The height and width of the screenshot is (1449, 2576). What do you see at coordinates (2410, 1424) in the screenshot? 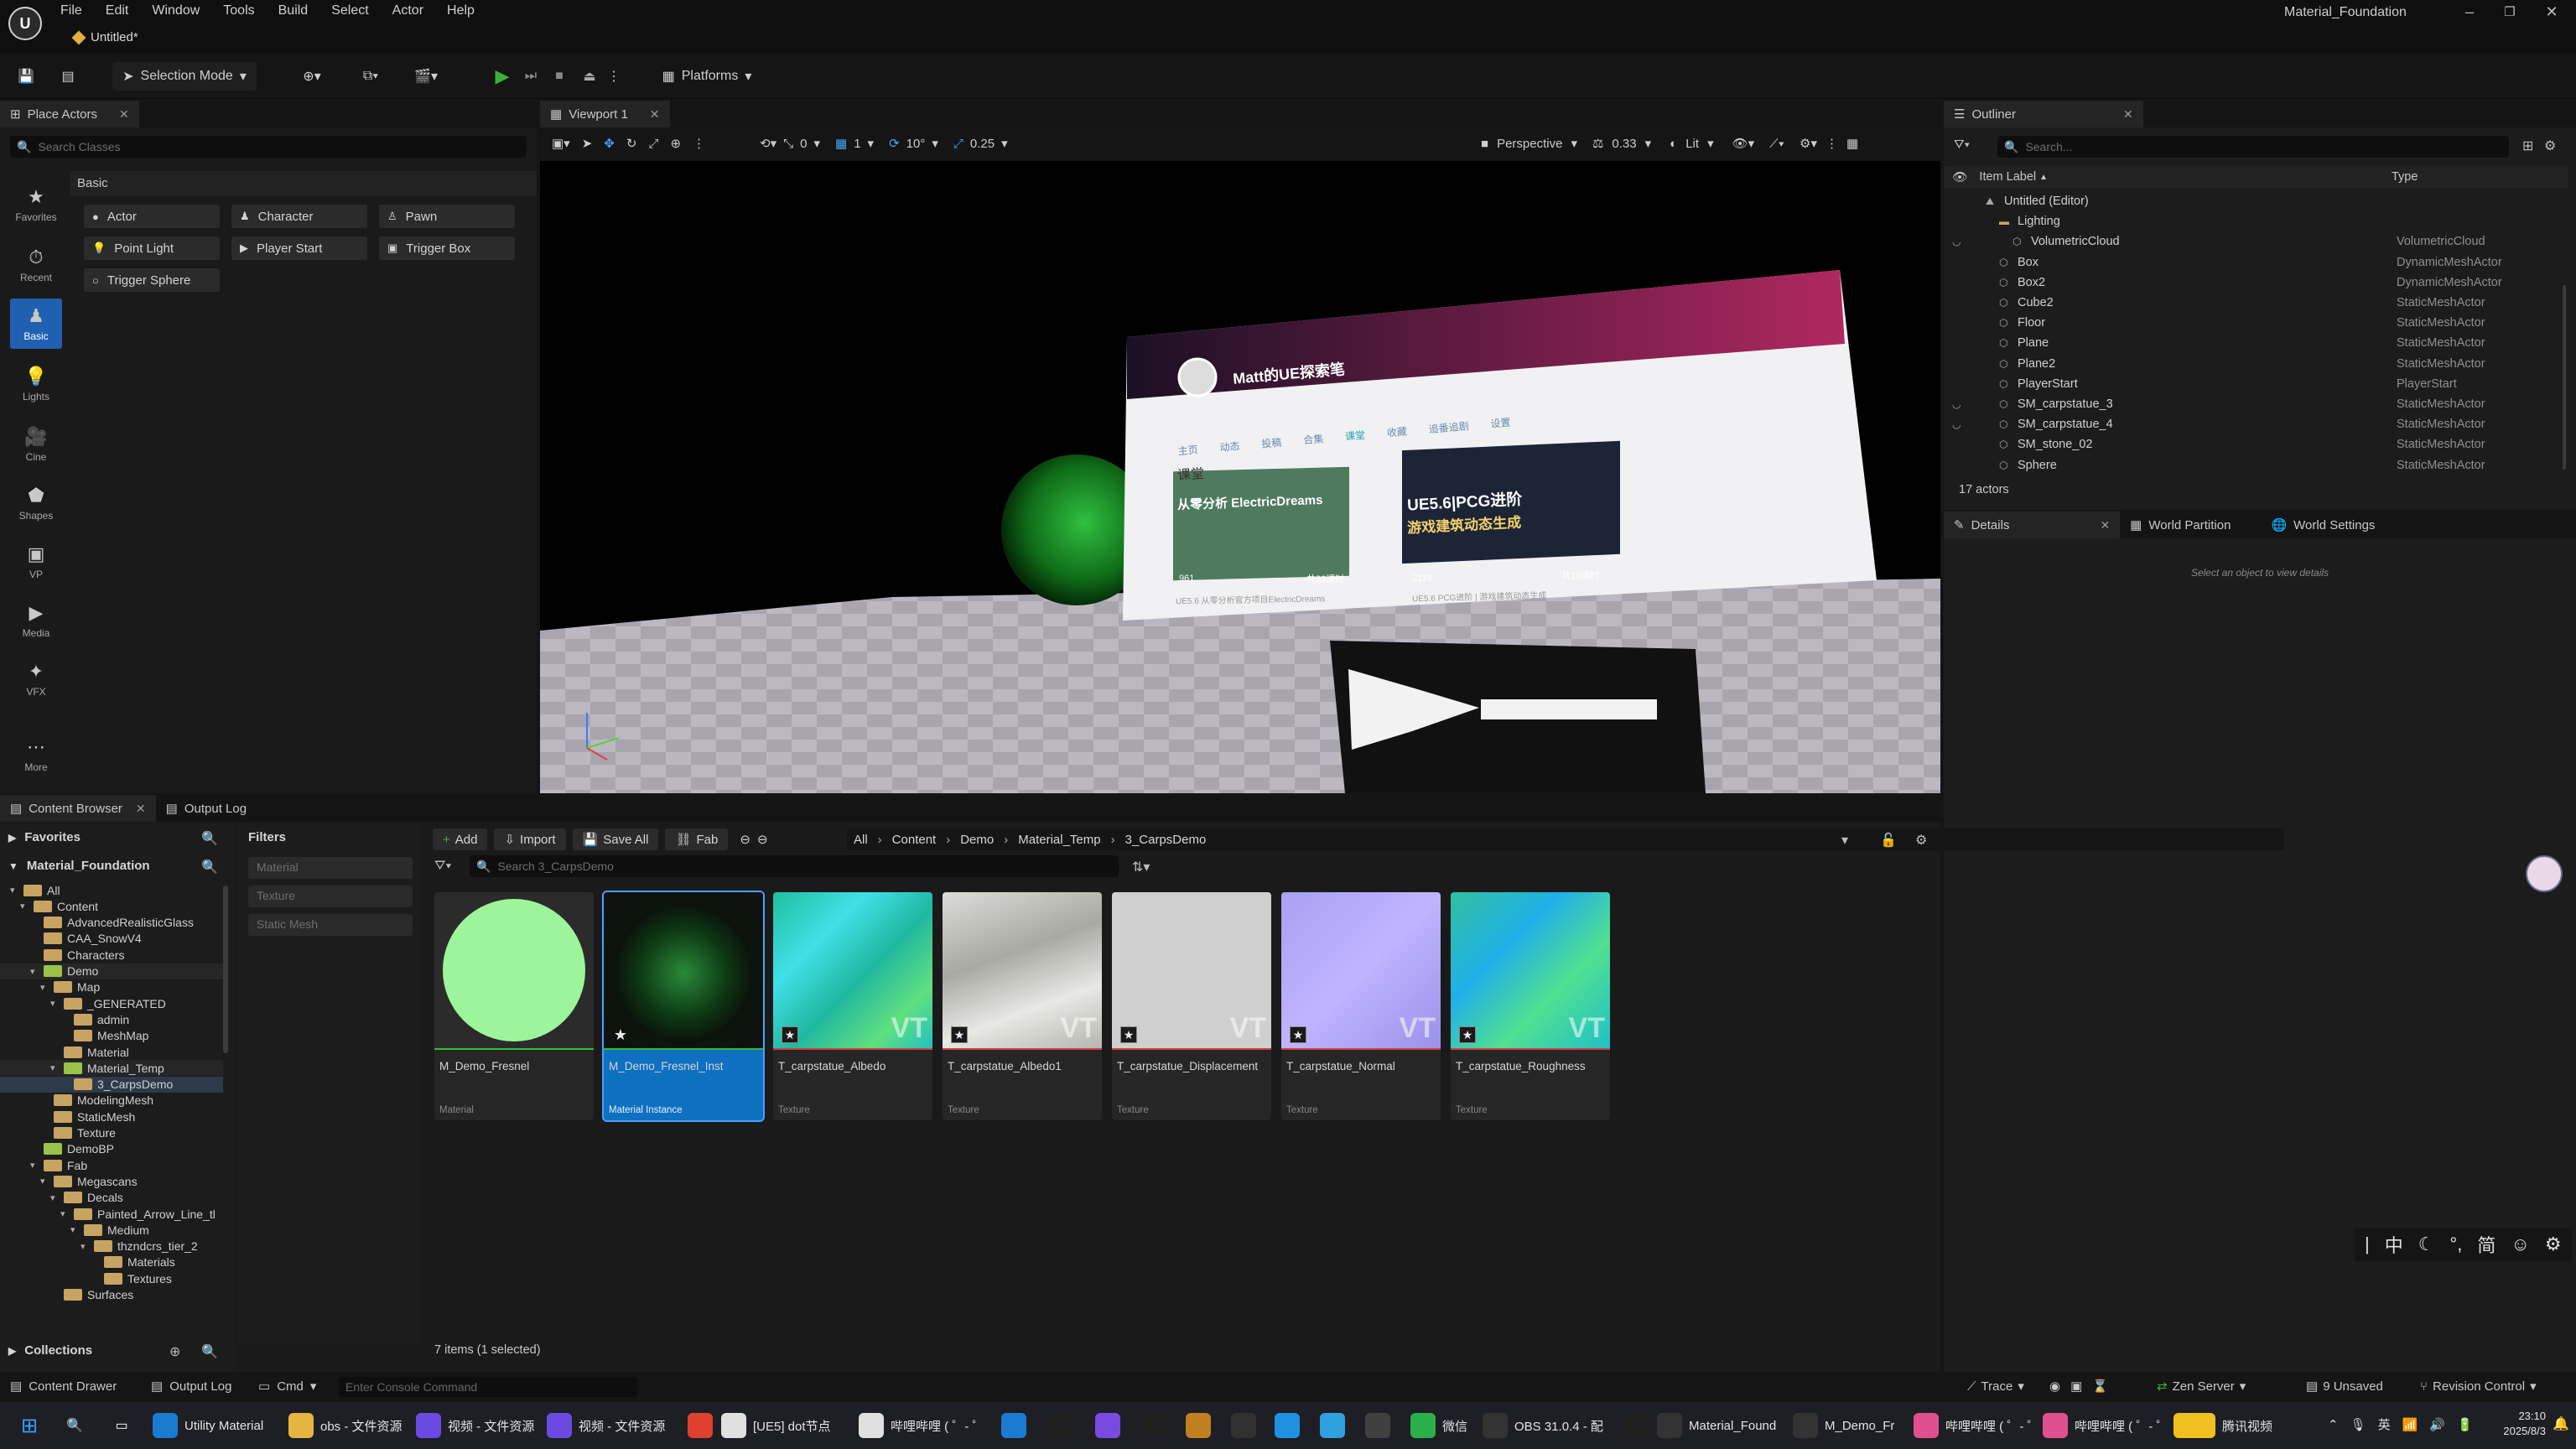
I see `wifi-icon: 📶` at bounding box center [2410, 1424].